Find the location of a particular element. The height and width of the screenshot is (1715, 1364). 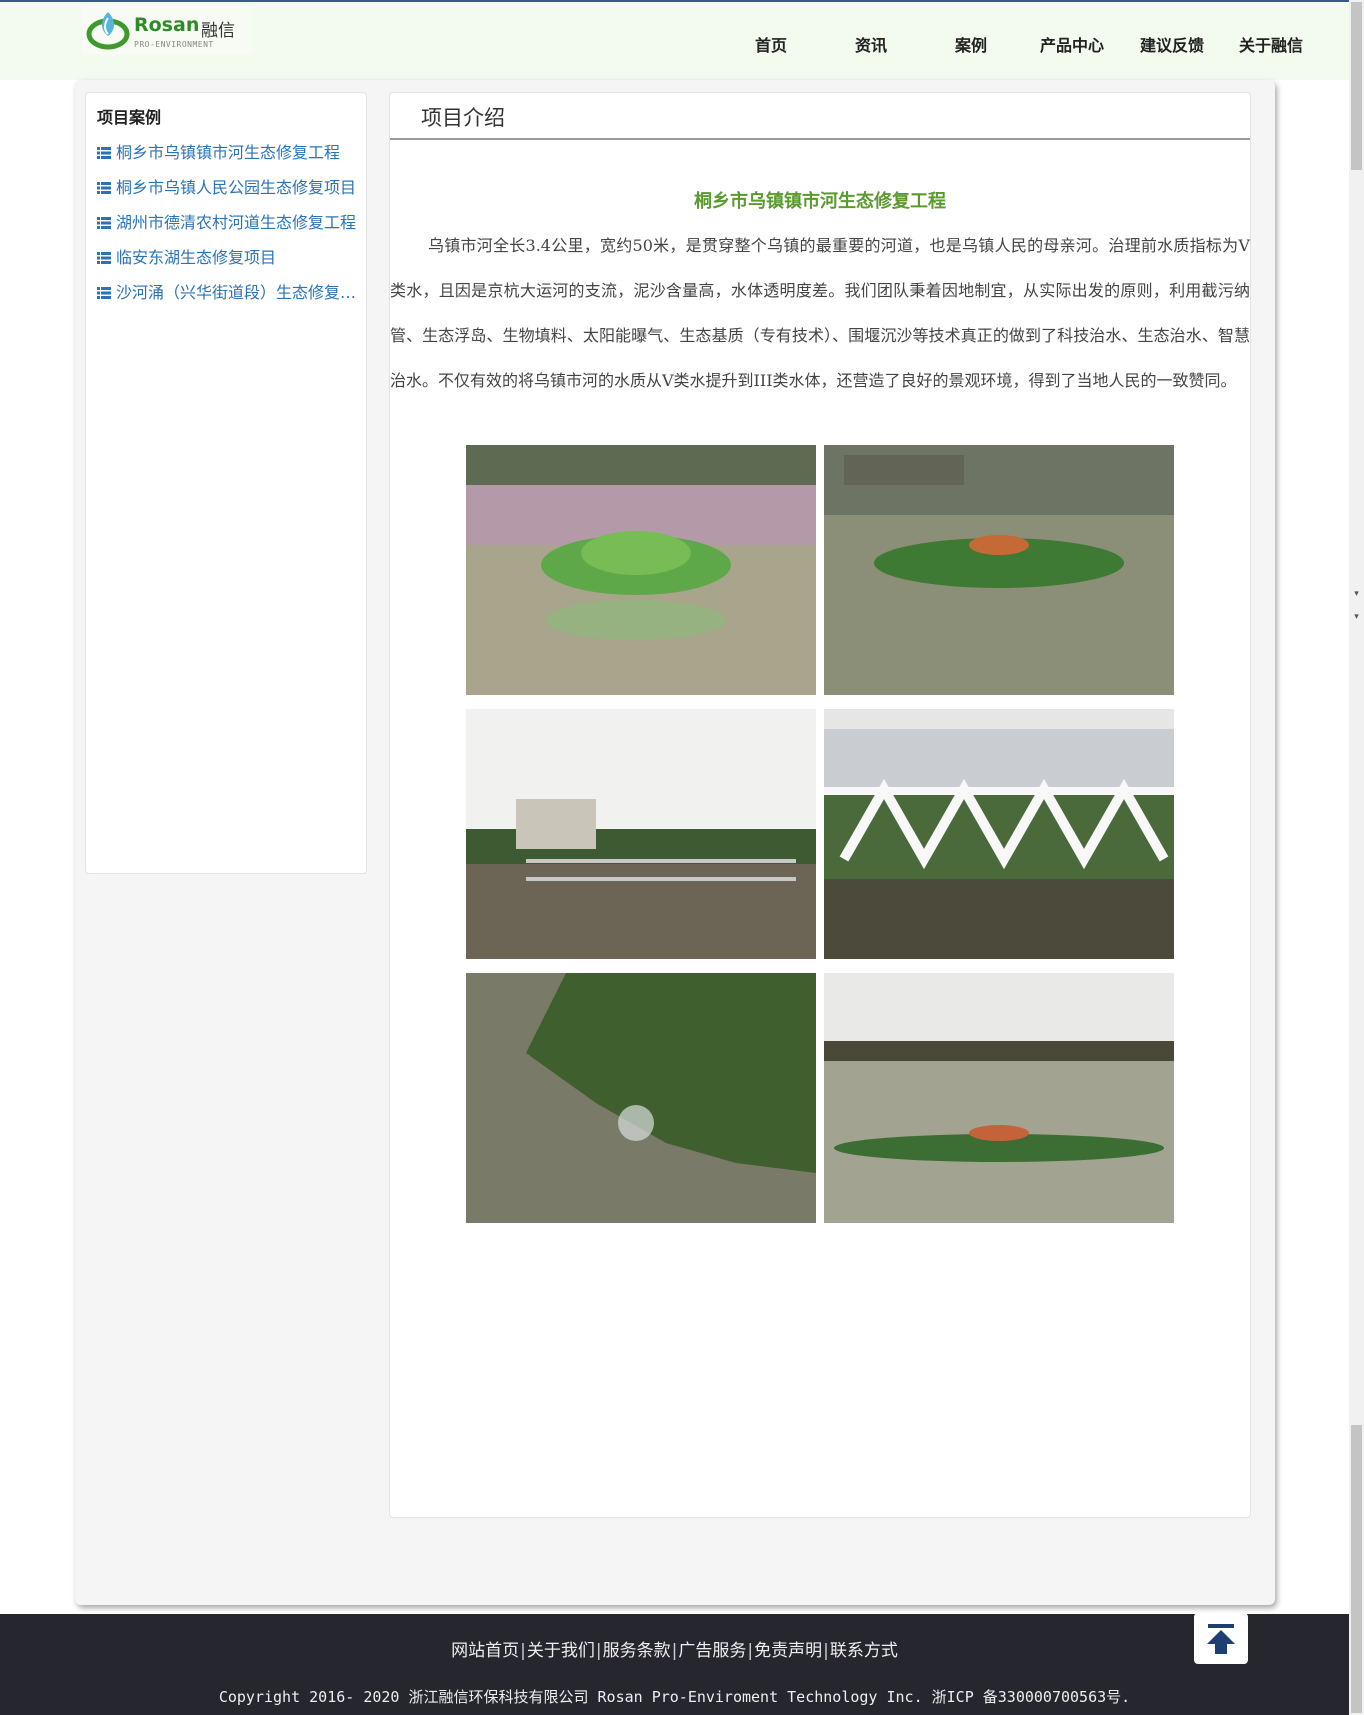

article-title: 桐乡市乌镇镇市河生态修复工程 is located at coordinates (820, 201).